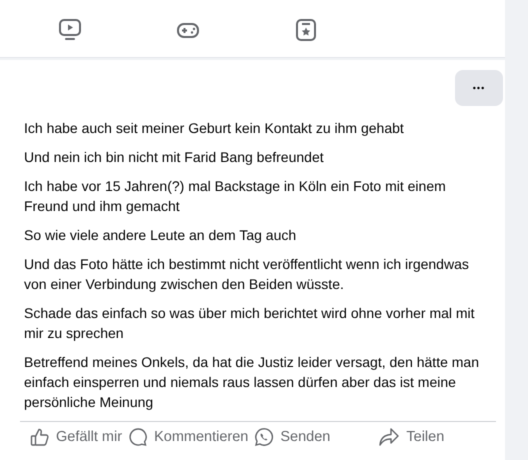 This screenshot has height=460, width=528. Describe the element at coordinates (479, 88) in the screenshot. I see `more-button: •••` at that location.